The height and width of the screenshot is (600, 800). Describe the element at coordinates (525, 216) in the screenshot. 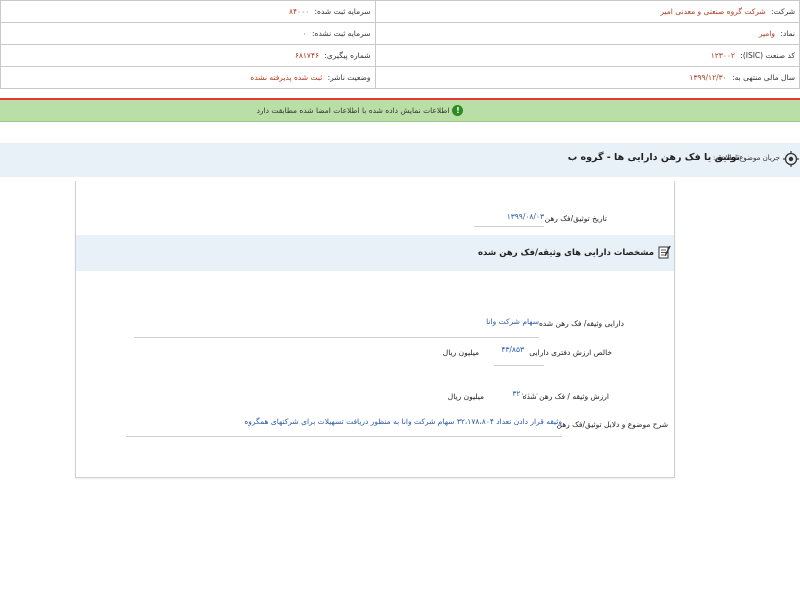

I see `date-value: ۱۳۹۹/۰۸/۰۳` at that location.